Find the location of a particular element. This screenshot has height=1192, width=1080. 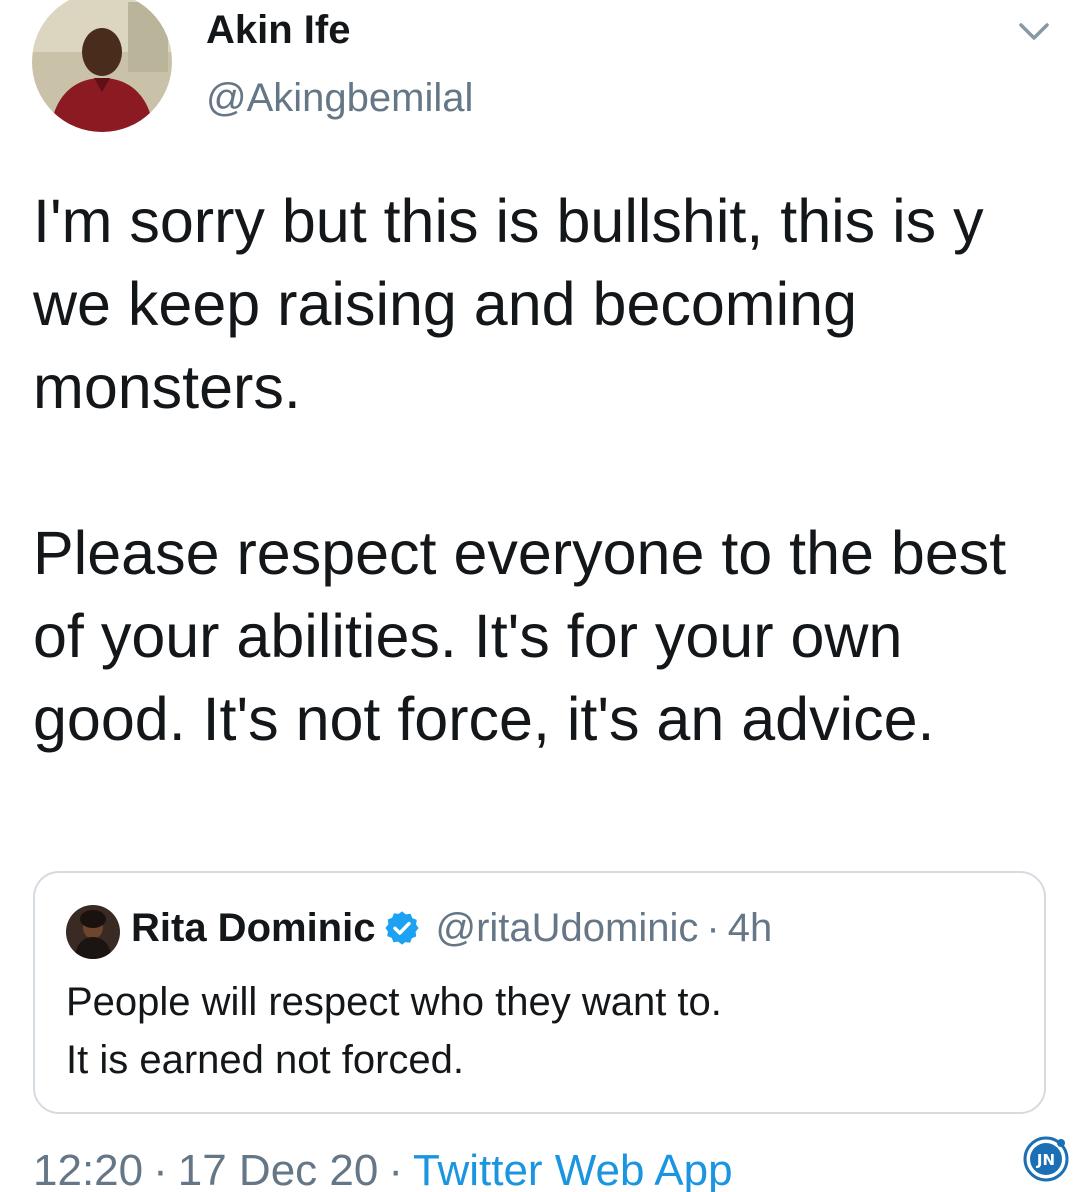

verified-badge-icon is located at coordinates (402, 928).